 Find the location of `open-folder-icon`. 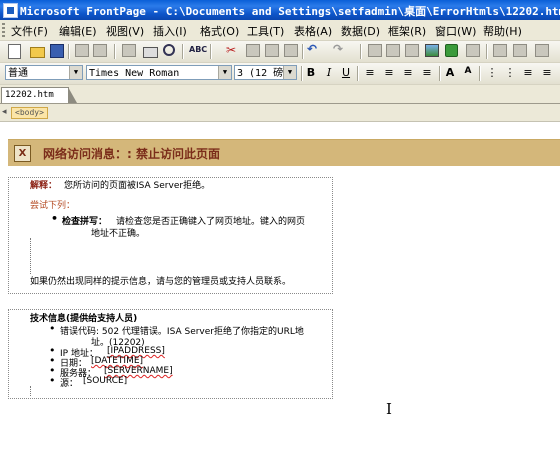

open-folder-icon is located at coordinates (37, 52).